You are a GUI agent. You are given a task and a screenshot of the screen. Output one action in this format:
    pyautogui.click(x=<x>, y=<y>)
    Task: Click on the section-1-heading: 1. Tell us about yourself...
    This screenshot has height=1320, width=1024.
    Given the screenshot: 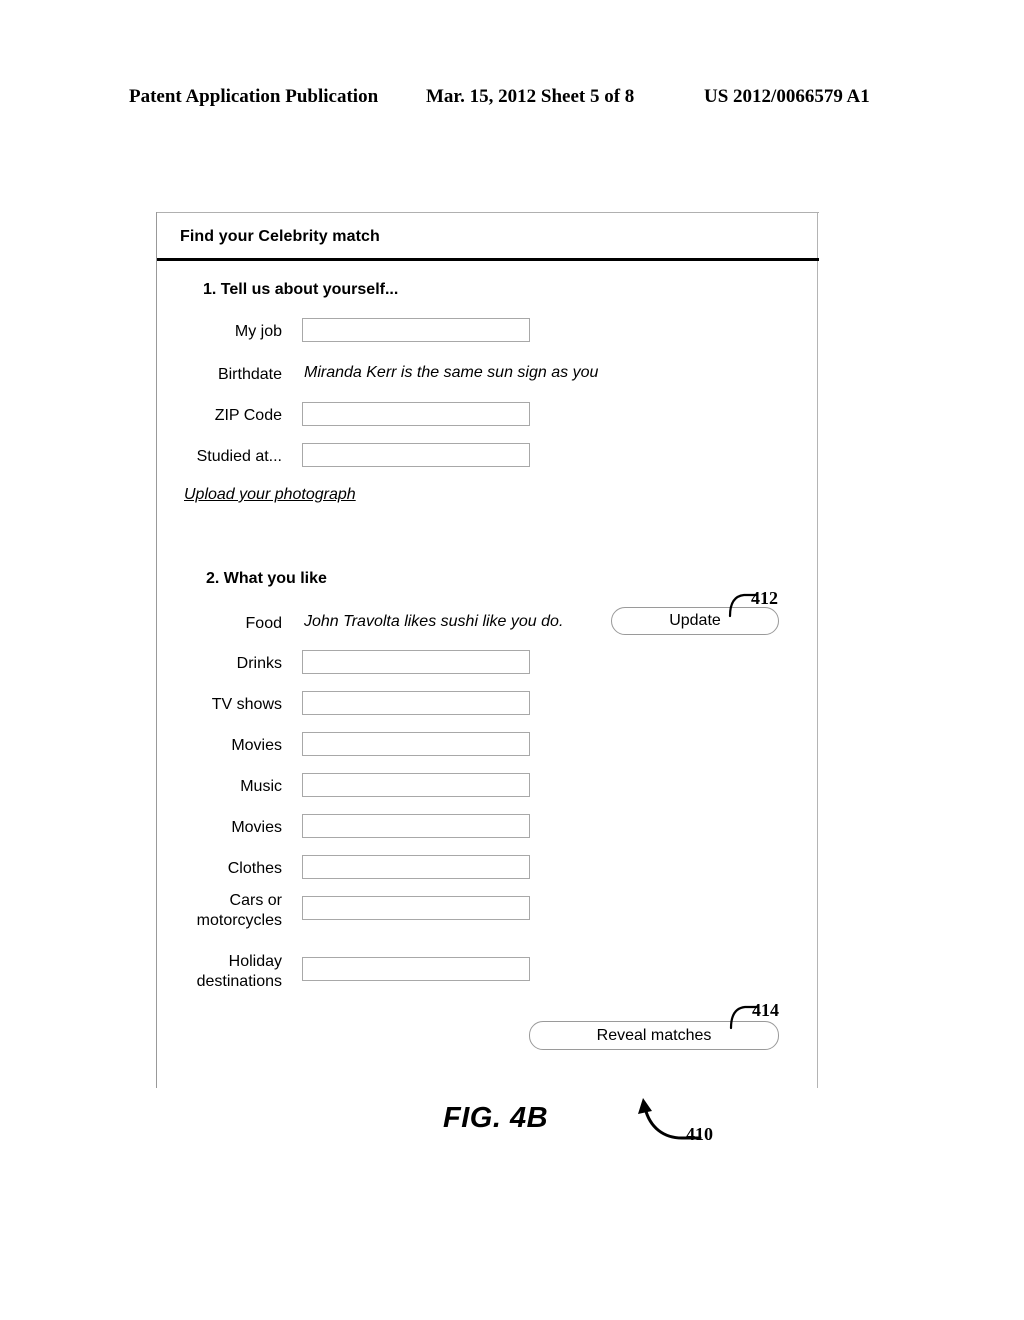 What is the action you would take?
    pyautogui.click(x=301, y=289)
    